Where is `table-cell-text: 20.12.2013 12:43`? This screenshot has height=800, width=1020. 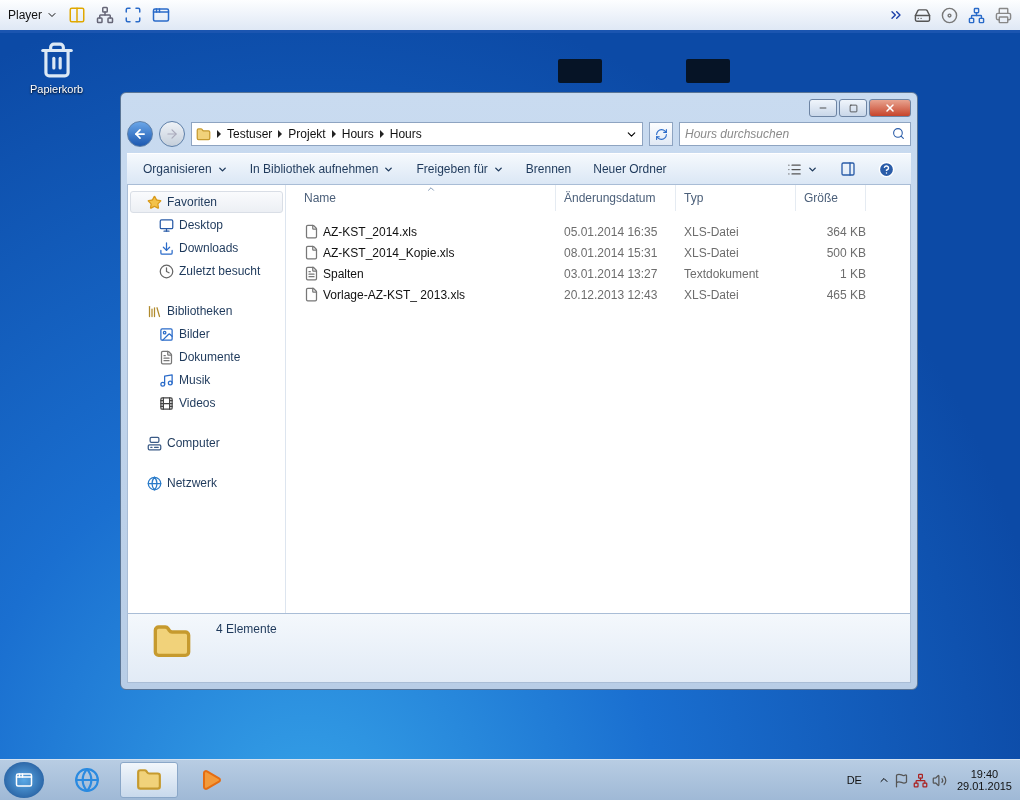
table-cell-text: 20.12.2013 12:43 is located at coordinates (611, 294).